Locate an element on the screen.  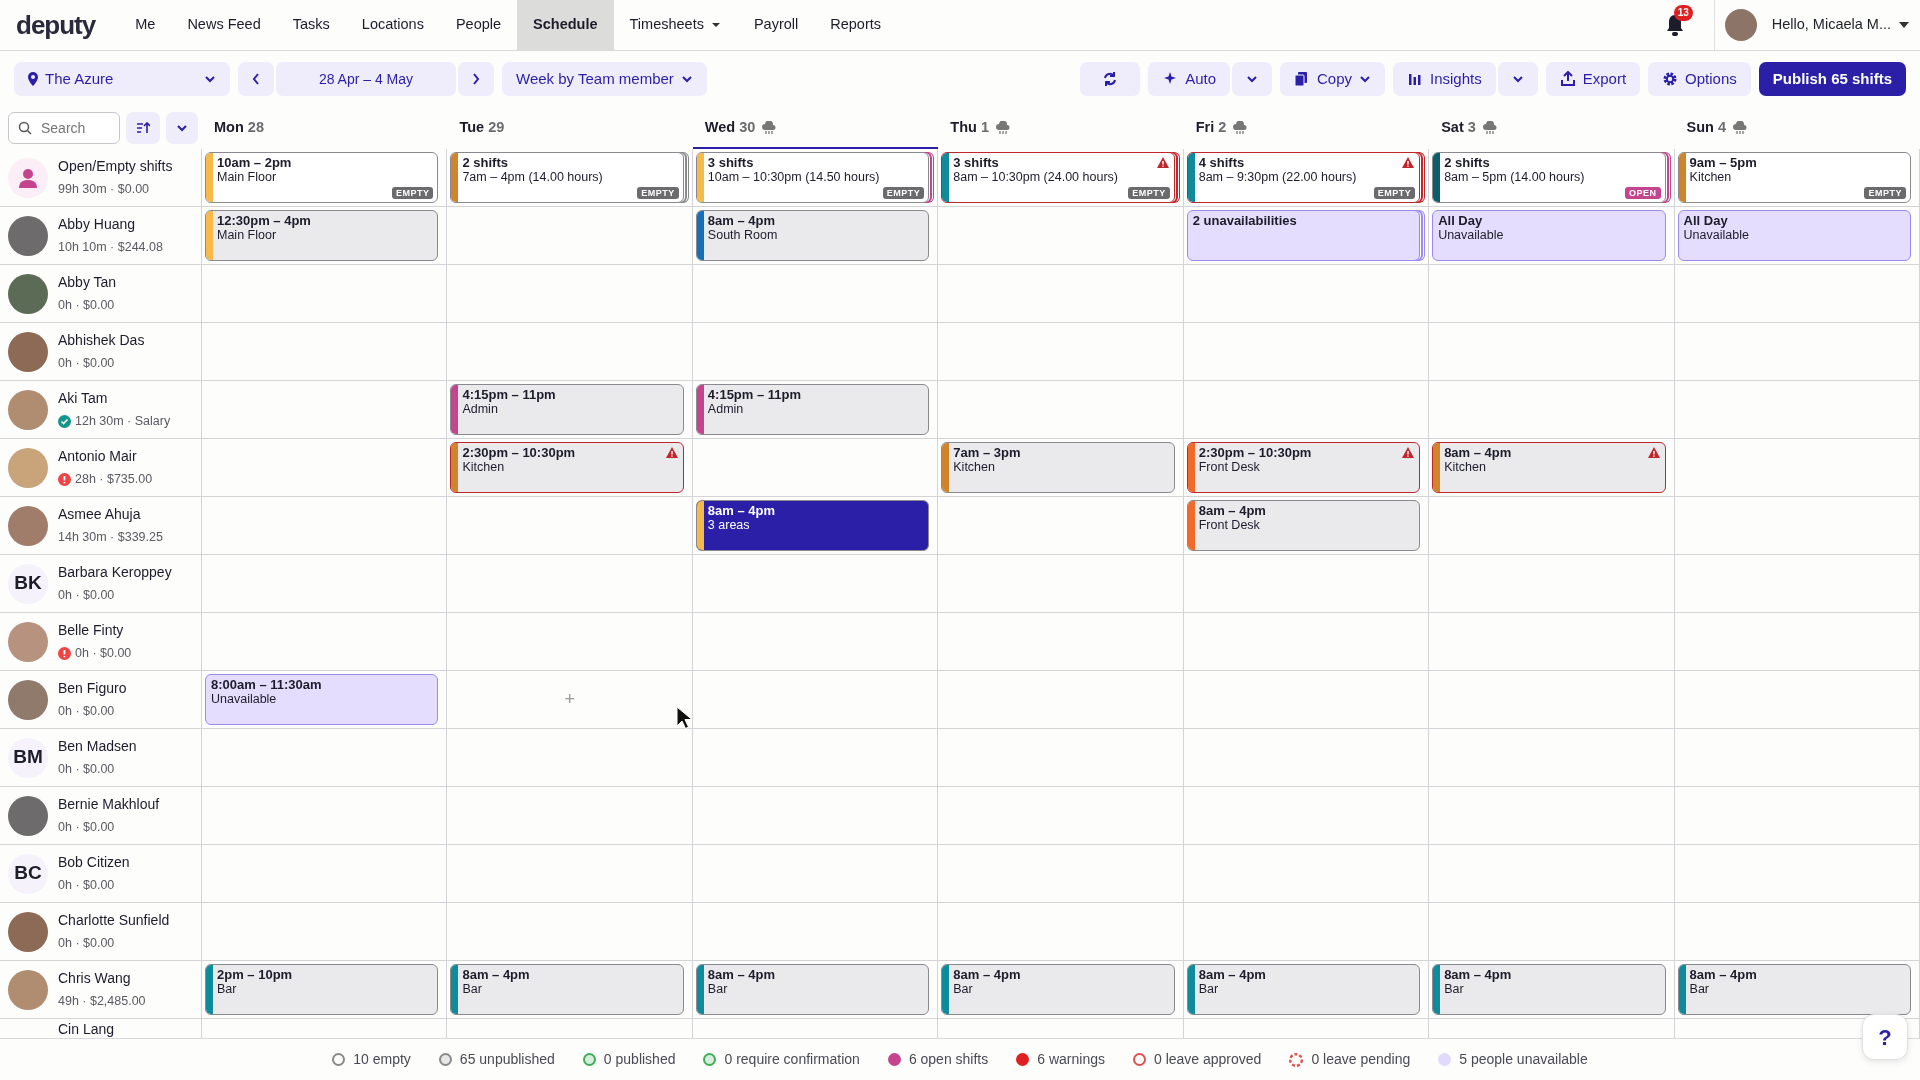
schedule-cell: 8am – 4pm 3 areas is located at coordinates (815, 526).